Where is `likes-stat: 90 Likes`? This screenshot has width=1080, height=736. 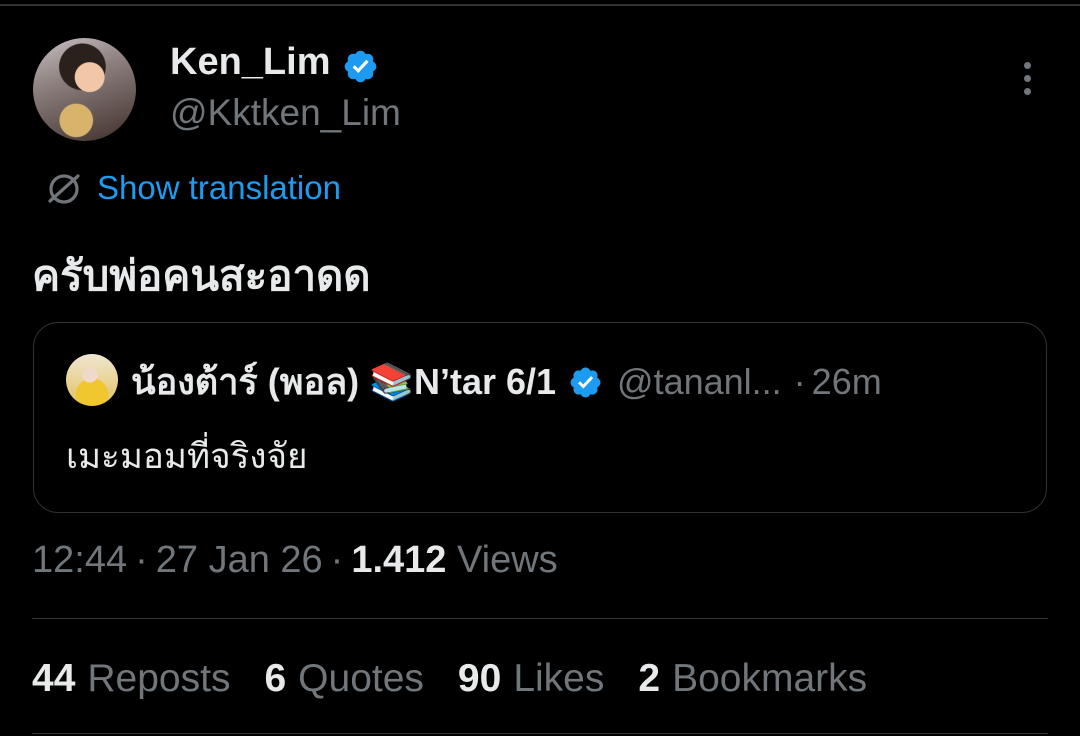 likes-stat: 90 Likes is located at coordinates (531, 678).